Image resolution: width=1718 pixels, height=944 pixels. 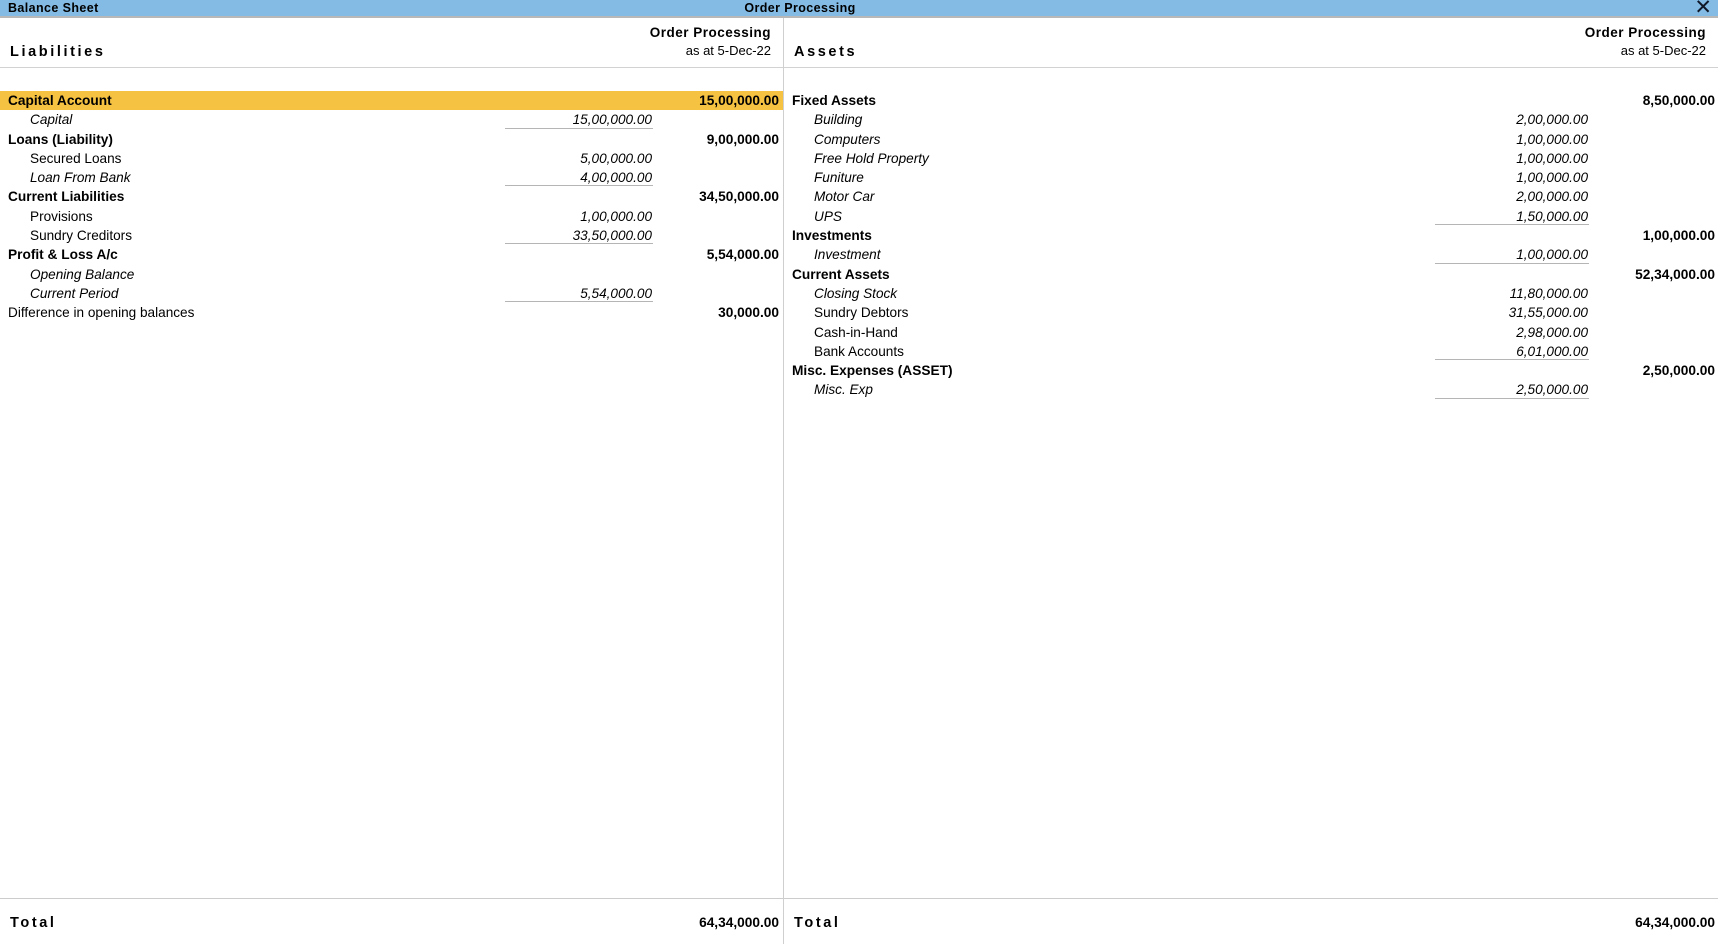 I want to click on account-label: Current Liabilities, so click(x=66, y=197).